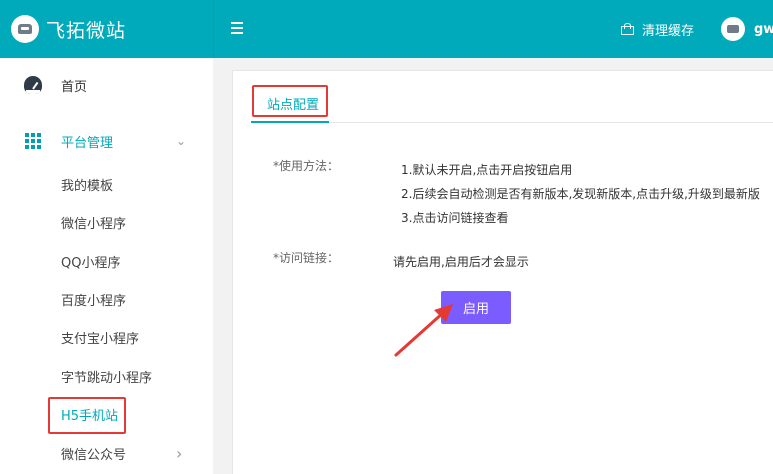  What do you see at coordinates (627, 29) in the screenshot?
I see `basket-icon` at bounding box center [627, 29].